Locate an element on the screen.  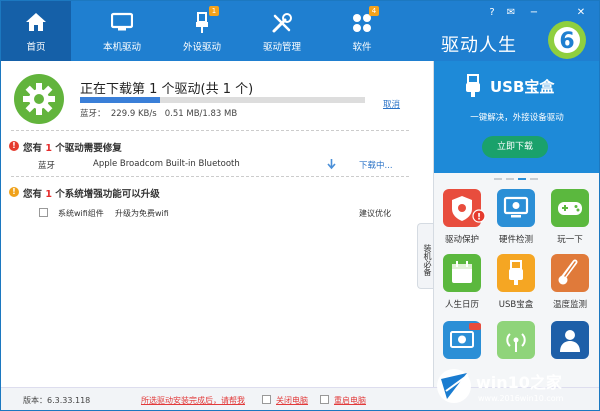
repair-heading: 您有 1 个驱动需要修复 is located at coordinates (72, 147).